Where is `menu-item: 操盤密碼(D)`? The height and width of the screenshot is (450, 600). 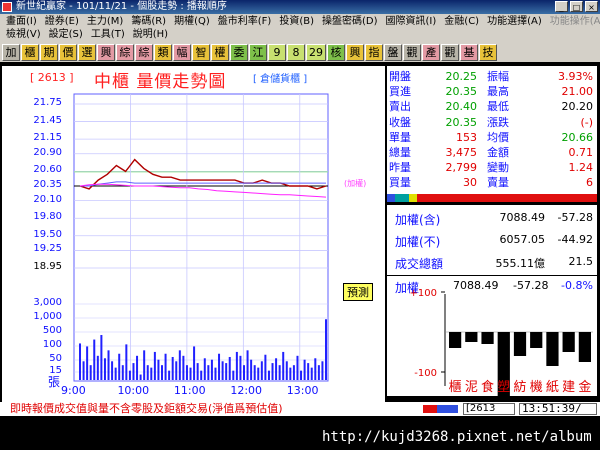 menu-item: 操盤密碼(D) is located at coordinates (350, 21).